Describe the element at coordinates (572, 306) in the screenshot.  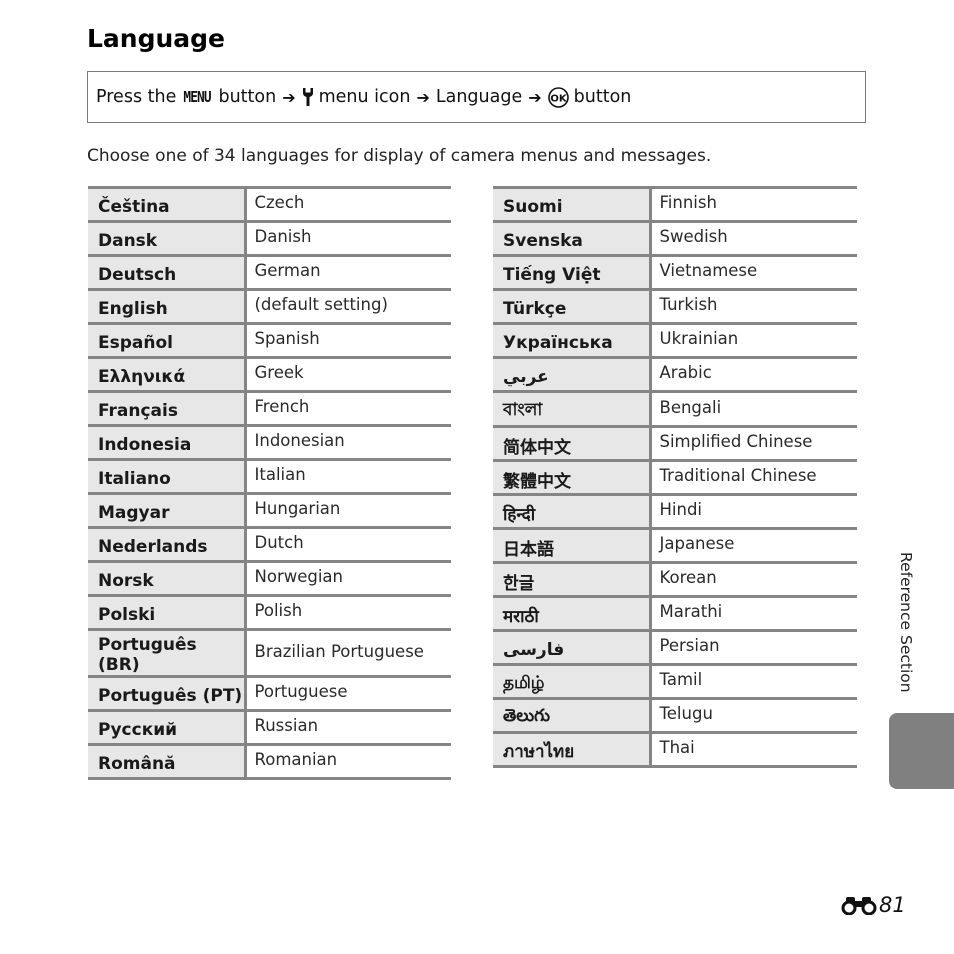
I see `language-native-name: Türkçe` at that location.